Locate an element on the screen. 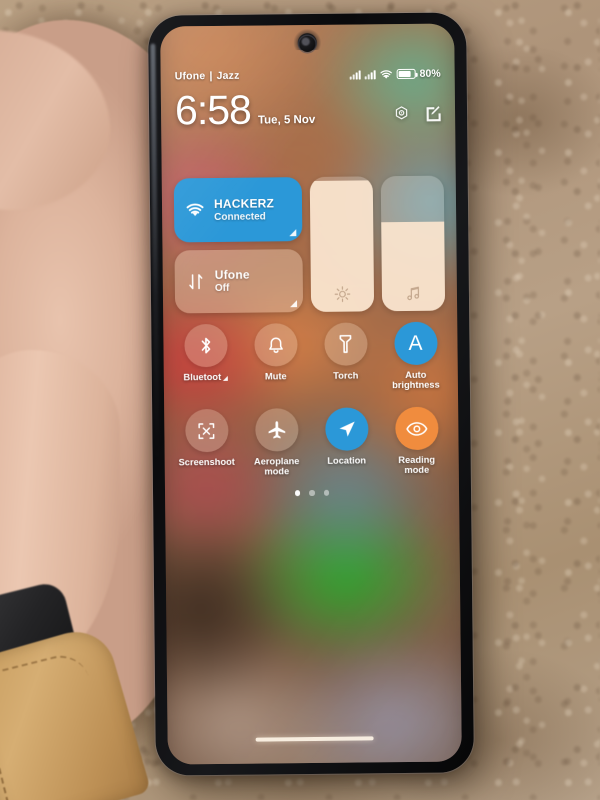  location-circle is located at coordinates (346, 429).